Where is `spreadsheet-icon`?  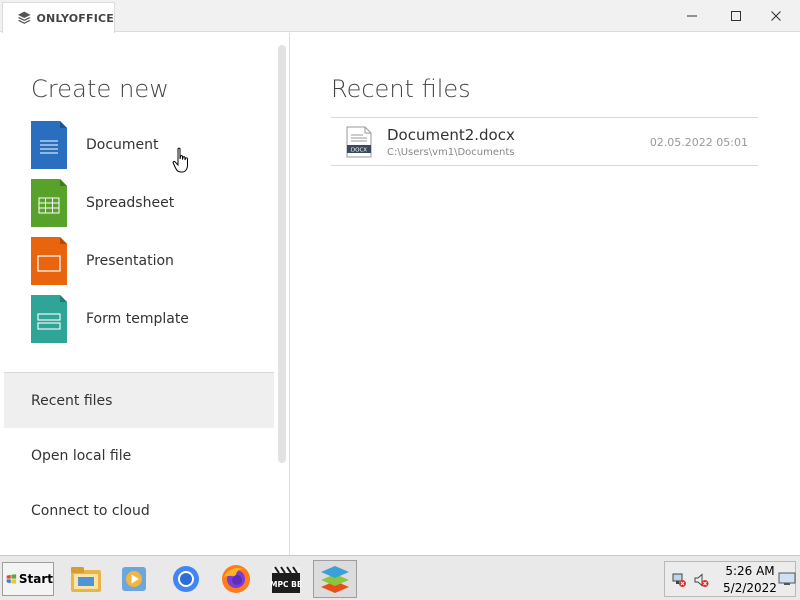
spreadsheet-icon is located at coordinates (49, 203).